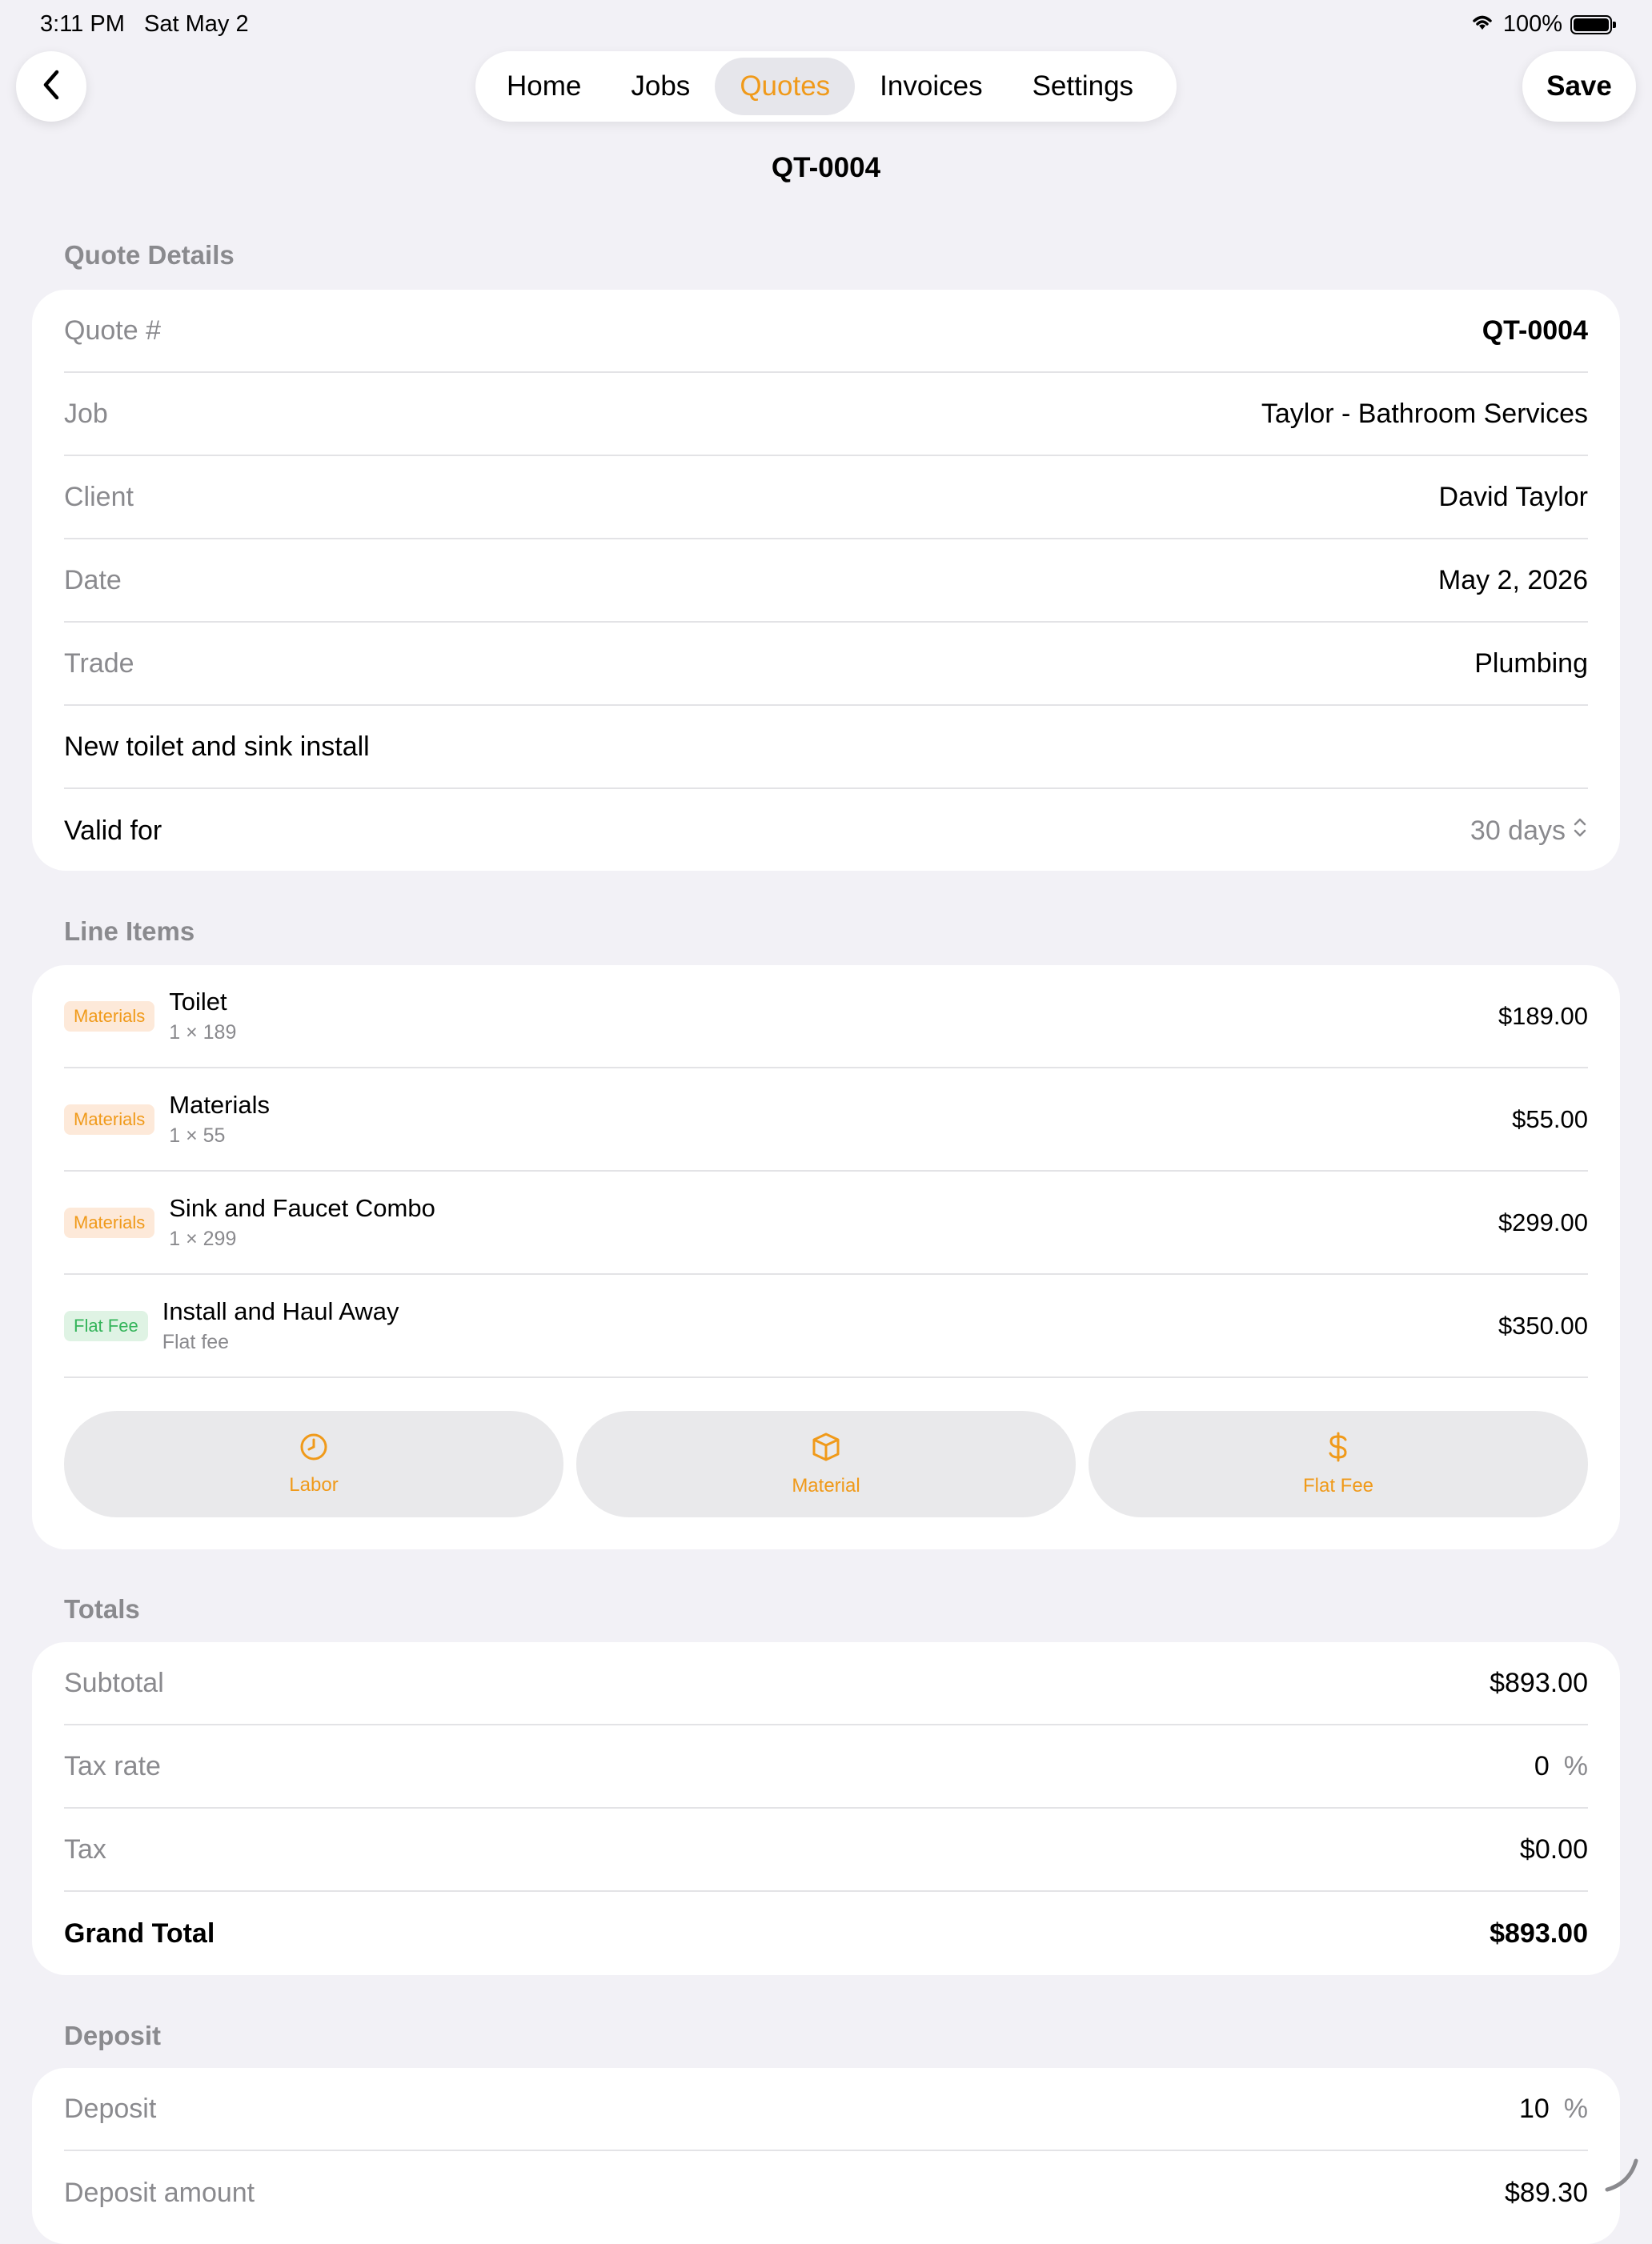 This screenshot has width=1652, height=2244. What do you see at coordinates (826, 1933) in the screenshot?
I see `grand-total-row: Grand Total $893.00` at bounding box center [826, 1933].